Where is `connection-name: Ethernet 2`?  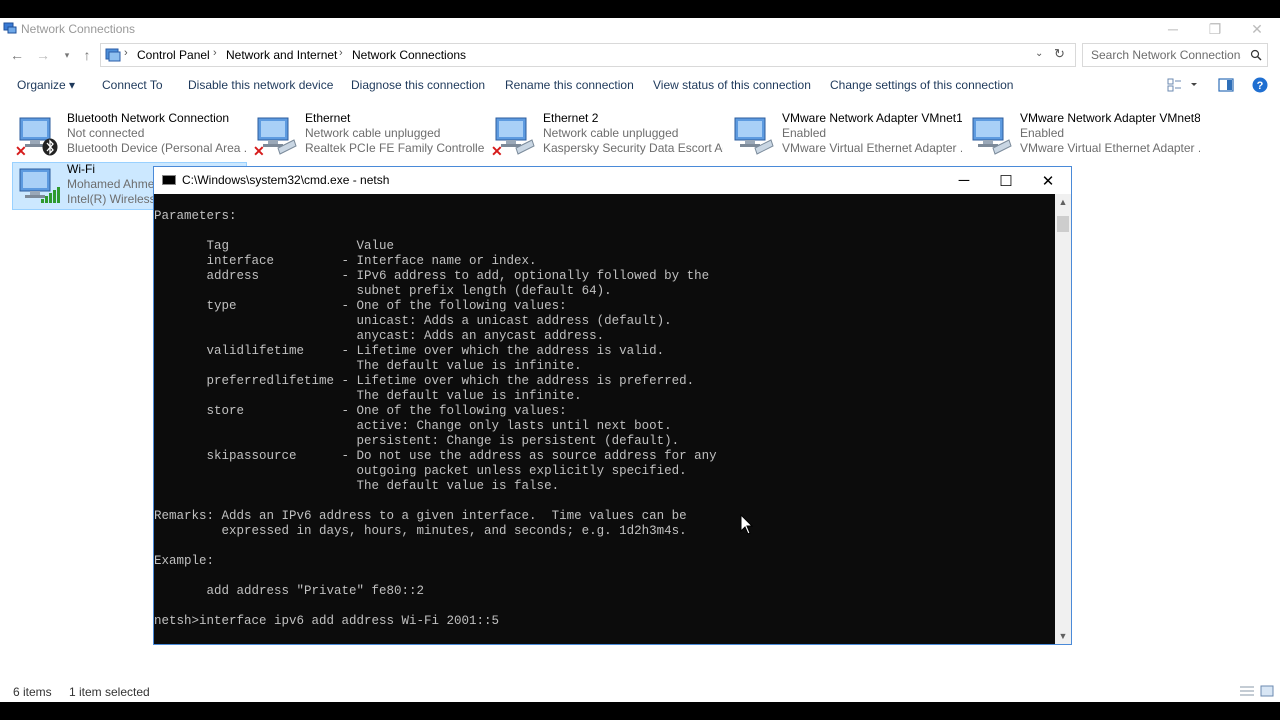
connection-name: Ethernet 2 is located at coordinates (571, 118).